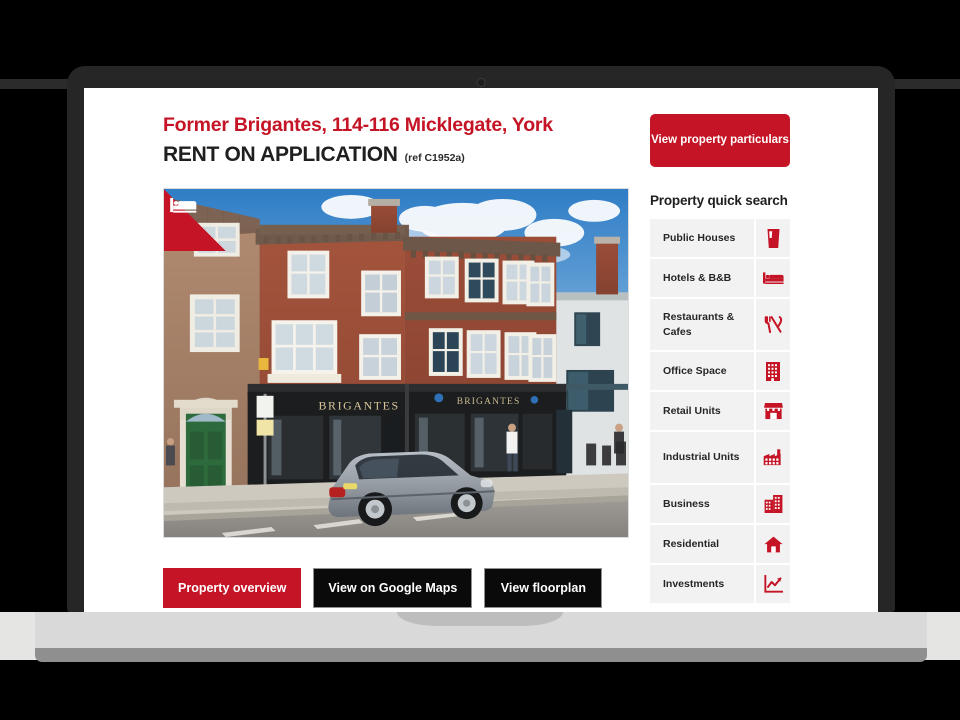 This screenshot has width=960, height=720. What do you see at coordinates (232, 588) in the screenshot?
I see `property-overview-button: Property overview` at bounding box center [232, 588].